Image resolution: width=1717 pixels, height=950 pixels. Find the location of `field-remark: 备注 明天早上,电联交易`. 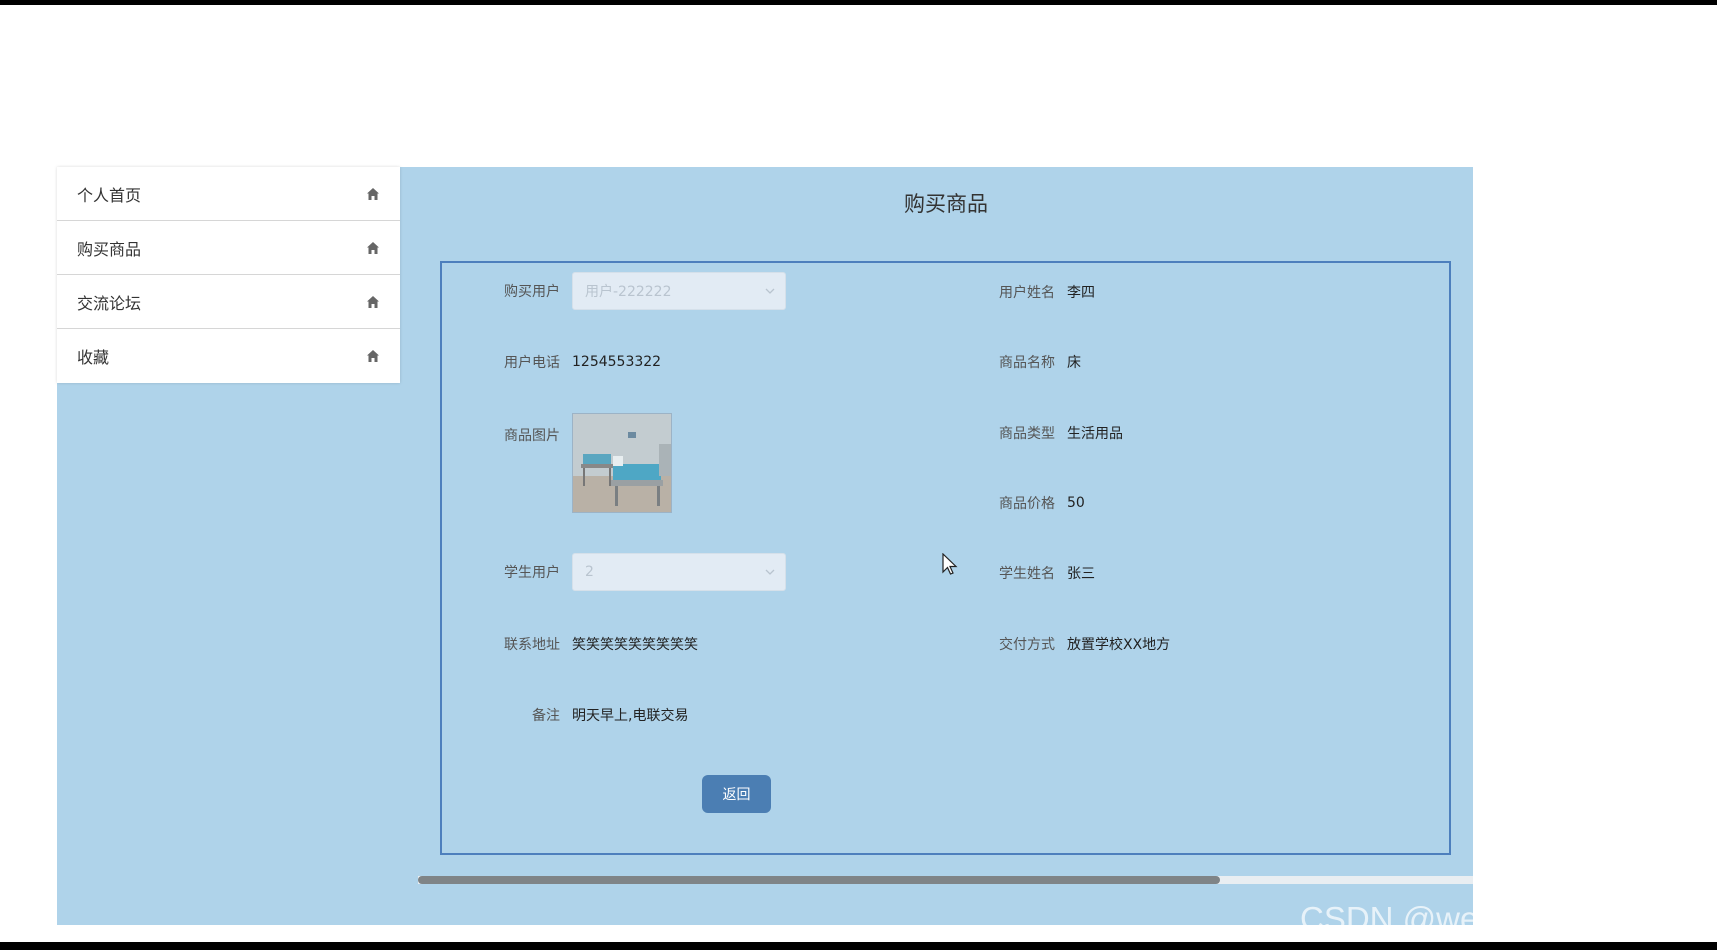

field-remark: 备注 明天早上,电联交易 is located at coordinates (589, 715).